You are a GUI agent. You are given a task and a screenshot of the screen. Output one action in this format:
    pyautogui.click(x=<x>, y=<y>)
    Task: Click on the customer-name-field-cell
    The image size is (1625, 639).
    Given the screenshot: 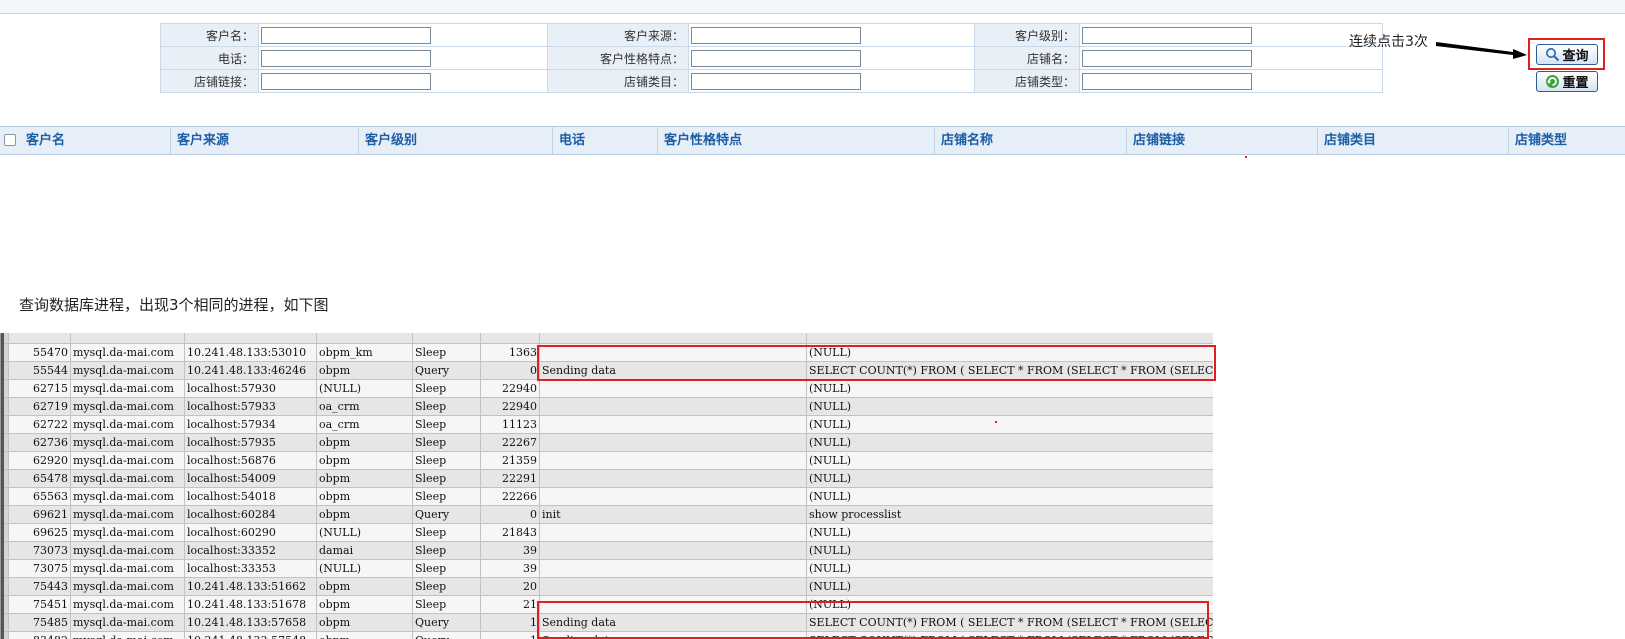 What is the action you would take?
    pyautogui.click(x=403, y=35)
    